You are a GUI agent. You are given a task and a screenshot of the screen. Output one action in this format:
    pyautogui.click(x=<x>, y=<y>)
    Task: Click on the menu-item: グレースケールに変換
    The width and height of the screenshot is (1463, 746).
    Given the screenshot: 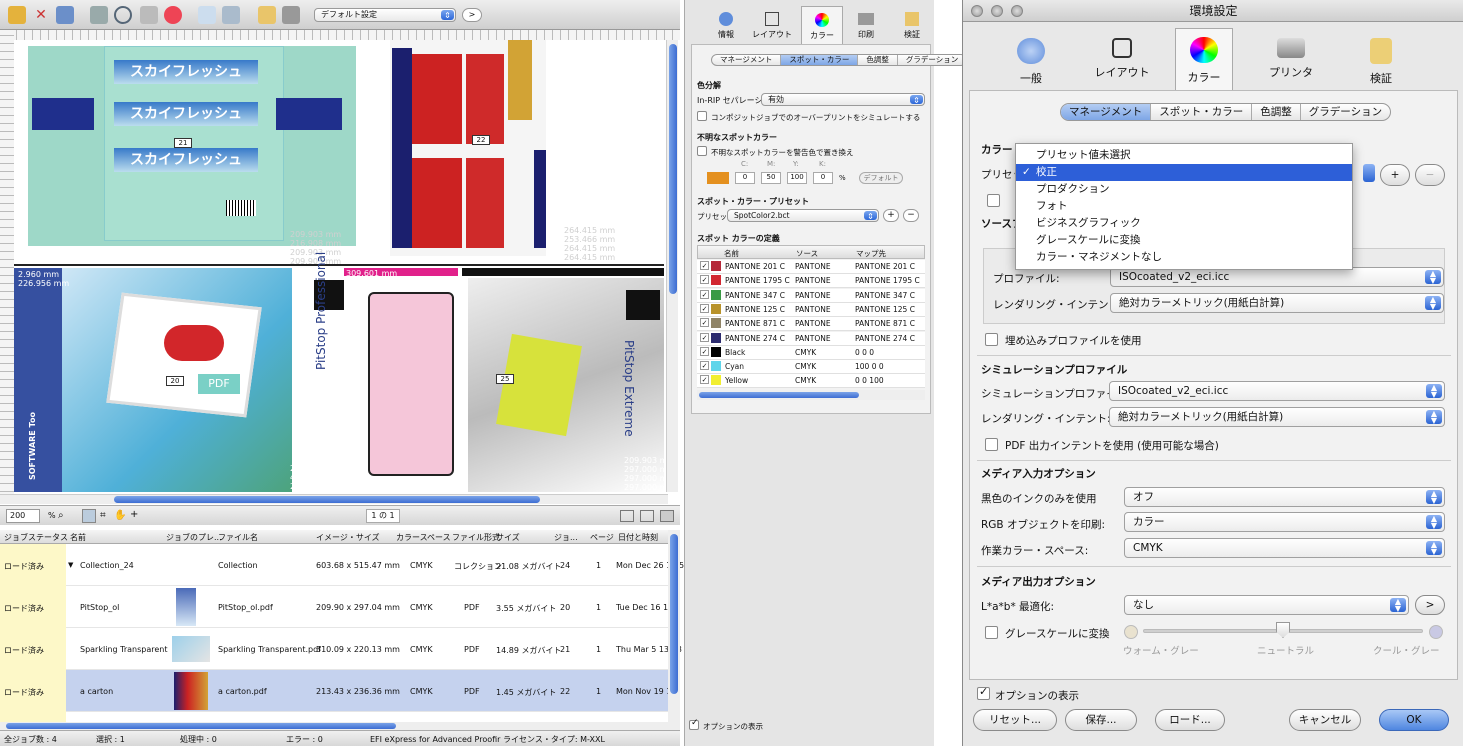 What is the action you would take?
    pyautogui.click(x=1184, y=240)
    